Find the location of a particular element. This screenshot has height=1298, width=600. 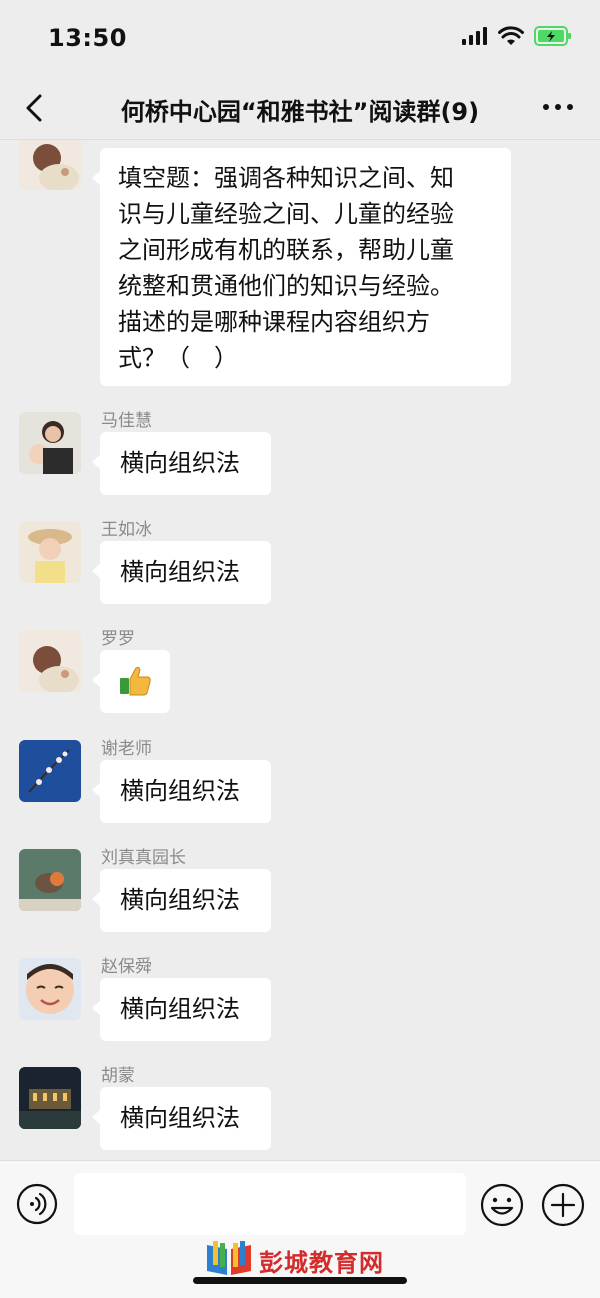

sender-name: 马佳慧 is located at coordinates (126, 421).